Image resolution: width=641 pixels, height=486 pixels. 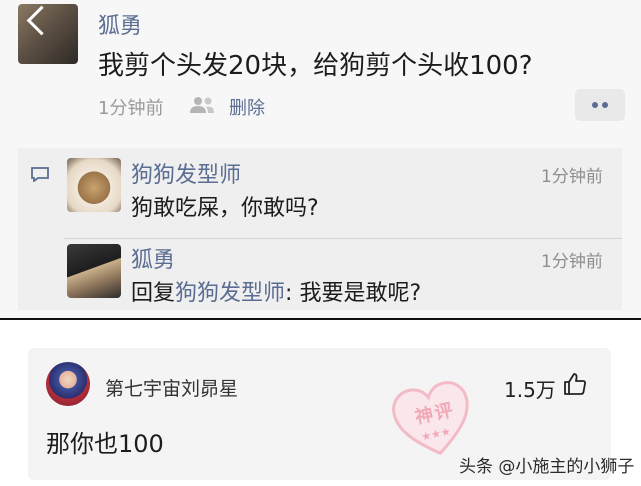 What do you see at coordinates (530, 390) in the screenshot?
I see `like-count: 1.5万` at bounding box center [530, 390].